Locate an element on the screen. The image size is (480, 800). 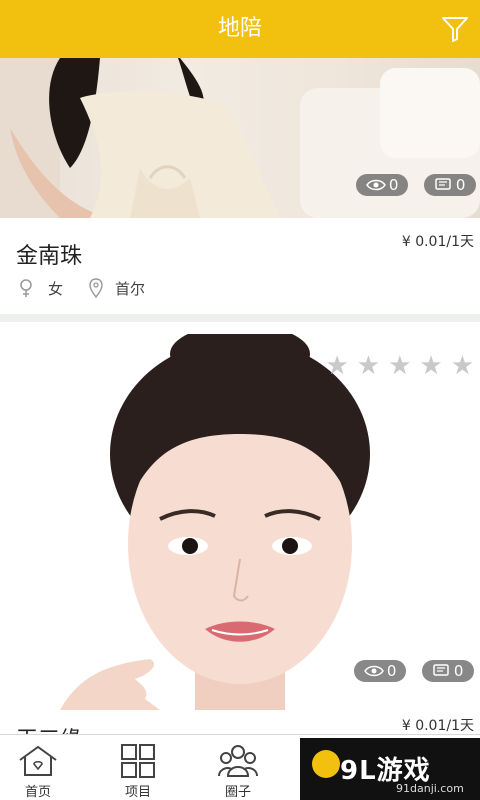
nav-label: 首页 is located at coordinates (37, 792).